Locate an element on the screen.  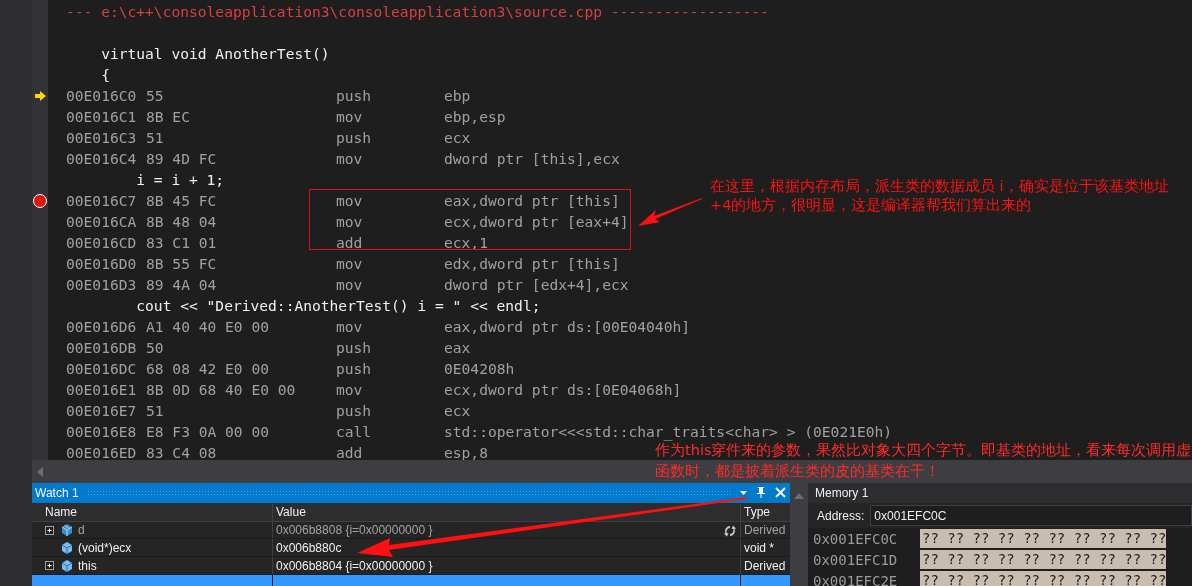
annotation-arrow is located at coordinates (670, 212).